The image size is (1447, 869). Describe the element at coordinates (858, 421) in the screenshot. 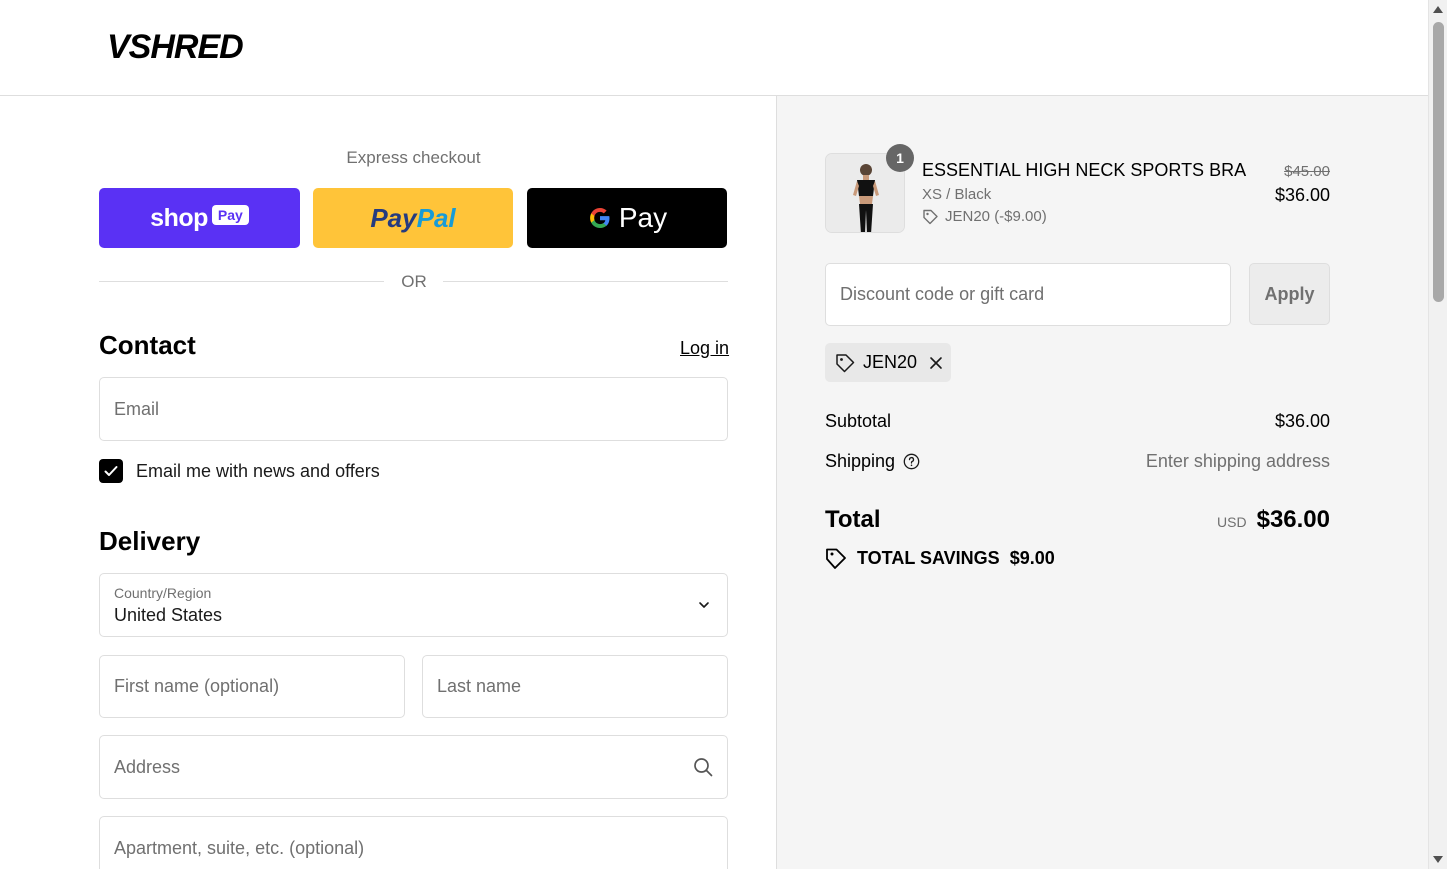

I see `subtotal-label: Subtotal` at that location.